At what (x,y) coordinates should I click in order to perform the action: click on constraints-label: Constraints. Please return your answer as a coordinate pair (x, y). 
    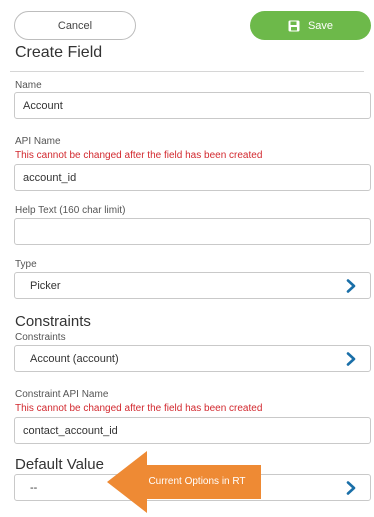
    Looking at the image, I should click on (40, 337).